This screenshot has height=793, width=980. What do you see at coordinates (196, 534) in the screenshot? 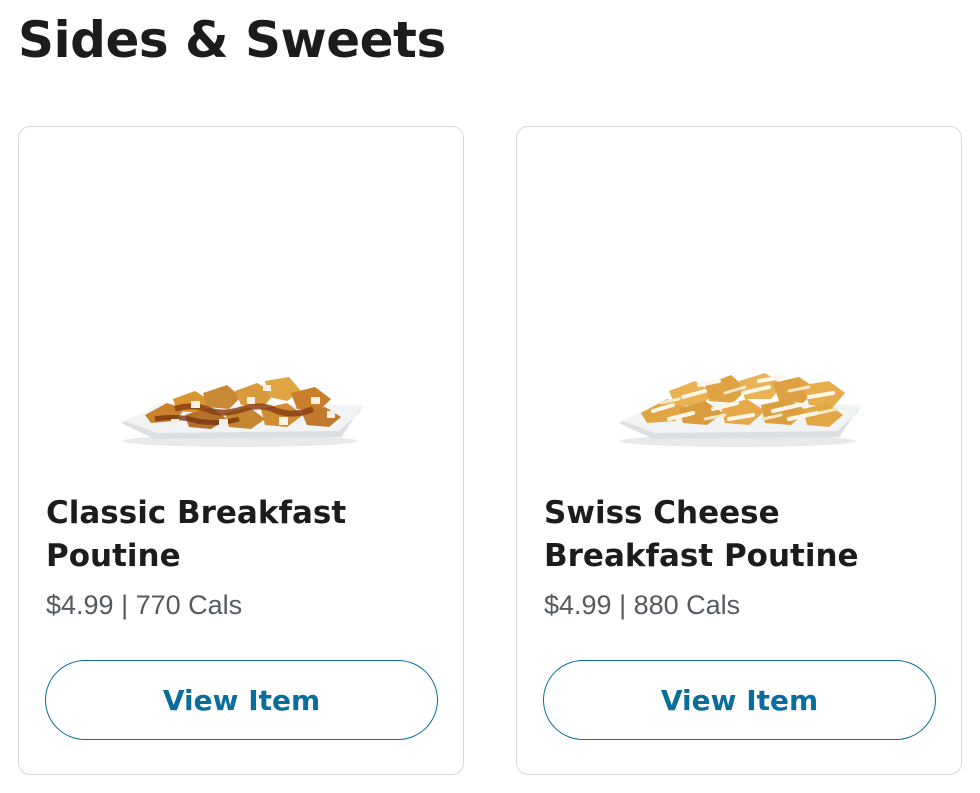
I see `item-name: Classic Breakfast Poutine` at bounding box center [196, 534].